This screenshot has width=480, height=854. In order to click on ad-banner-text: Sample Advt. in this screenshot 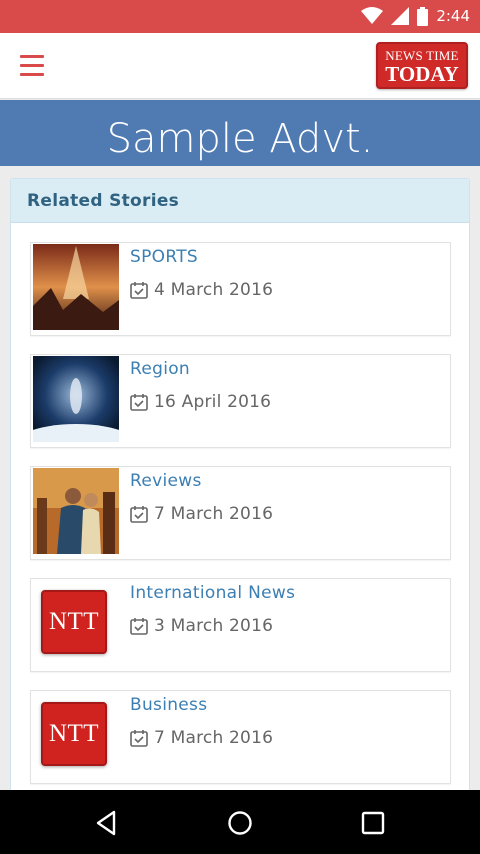, I will do `click(240, 139)`.